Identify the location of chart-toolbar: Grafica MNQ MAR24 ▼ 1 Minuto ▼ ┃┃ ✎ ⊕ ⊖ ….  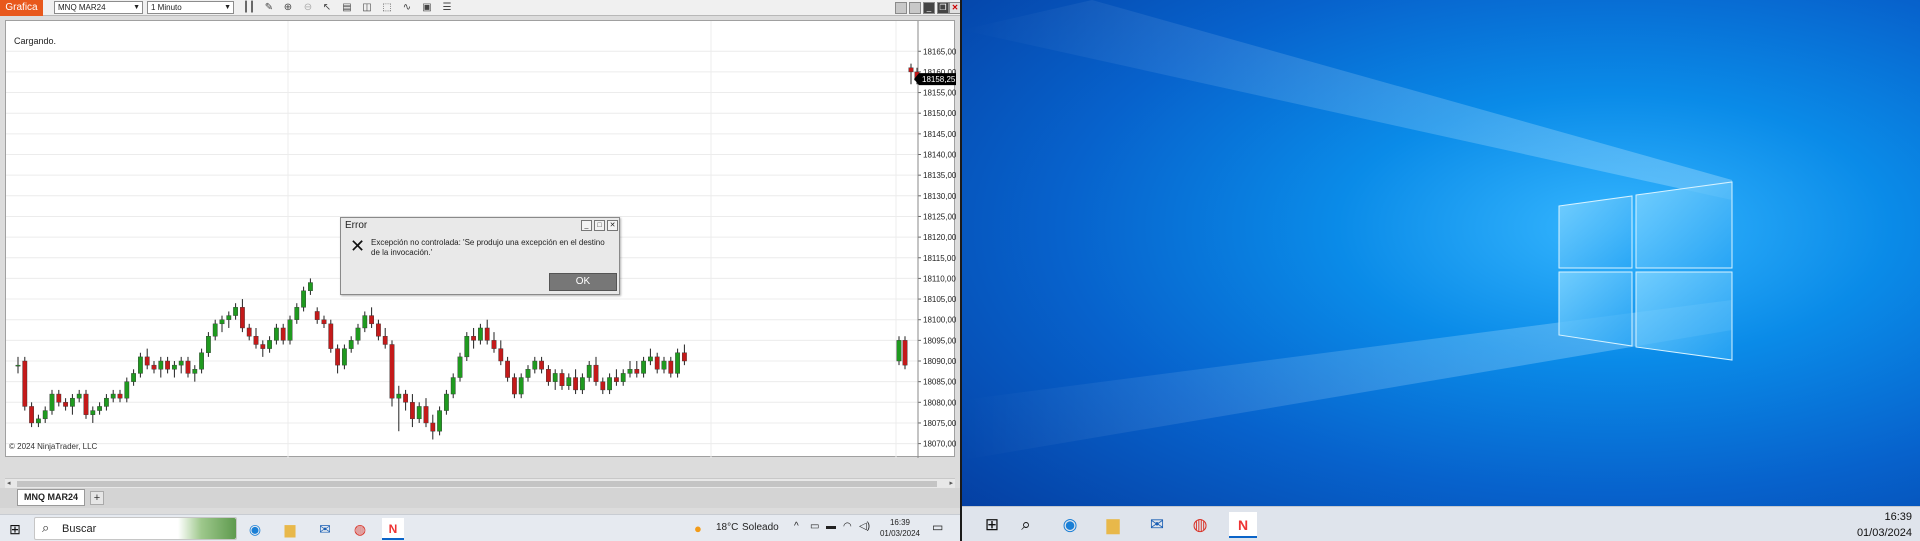
(480, 8).